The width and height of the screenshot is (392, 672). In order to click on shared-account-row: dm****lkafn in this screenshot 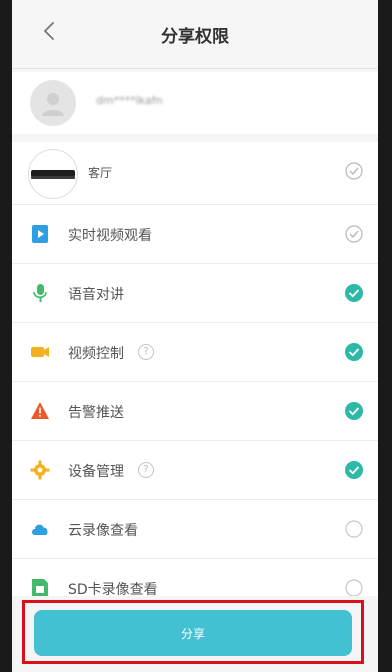, I will do `click(195, 103)`.